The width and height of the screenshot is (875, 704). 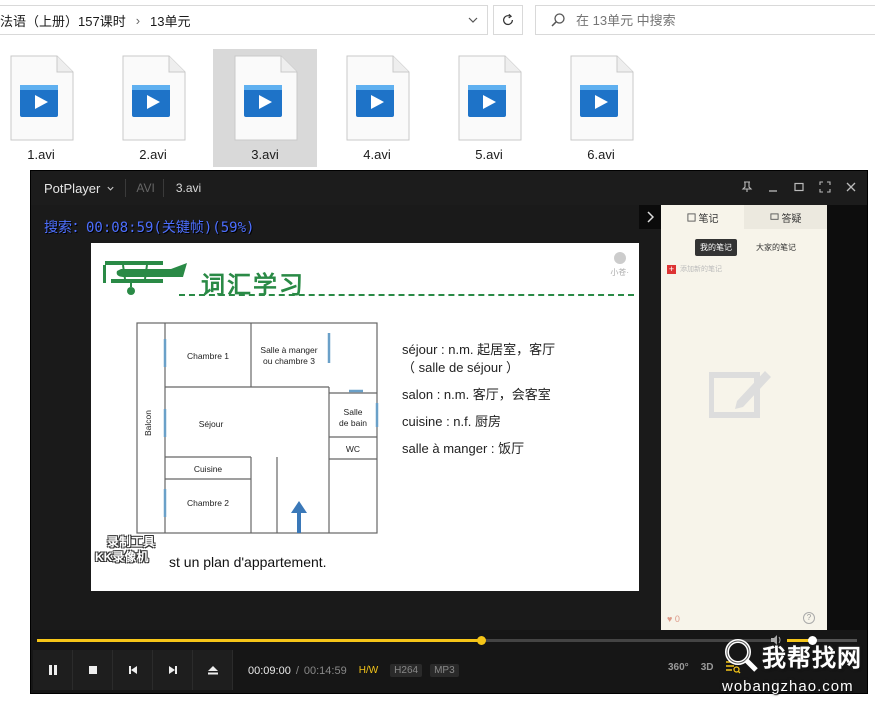 What do you see at coordinates (288, 350) in the screenshot?
I see `room-salle-a-manger: Salle à manger` at bounding box center [288, 350].